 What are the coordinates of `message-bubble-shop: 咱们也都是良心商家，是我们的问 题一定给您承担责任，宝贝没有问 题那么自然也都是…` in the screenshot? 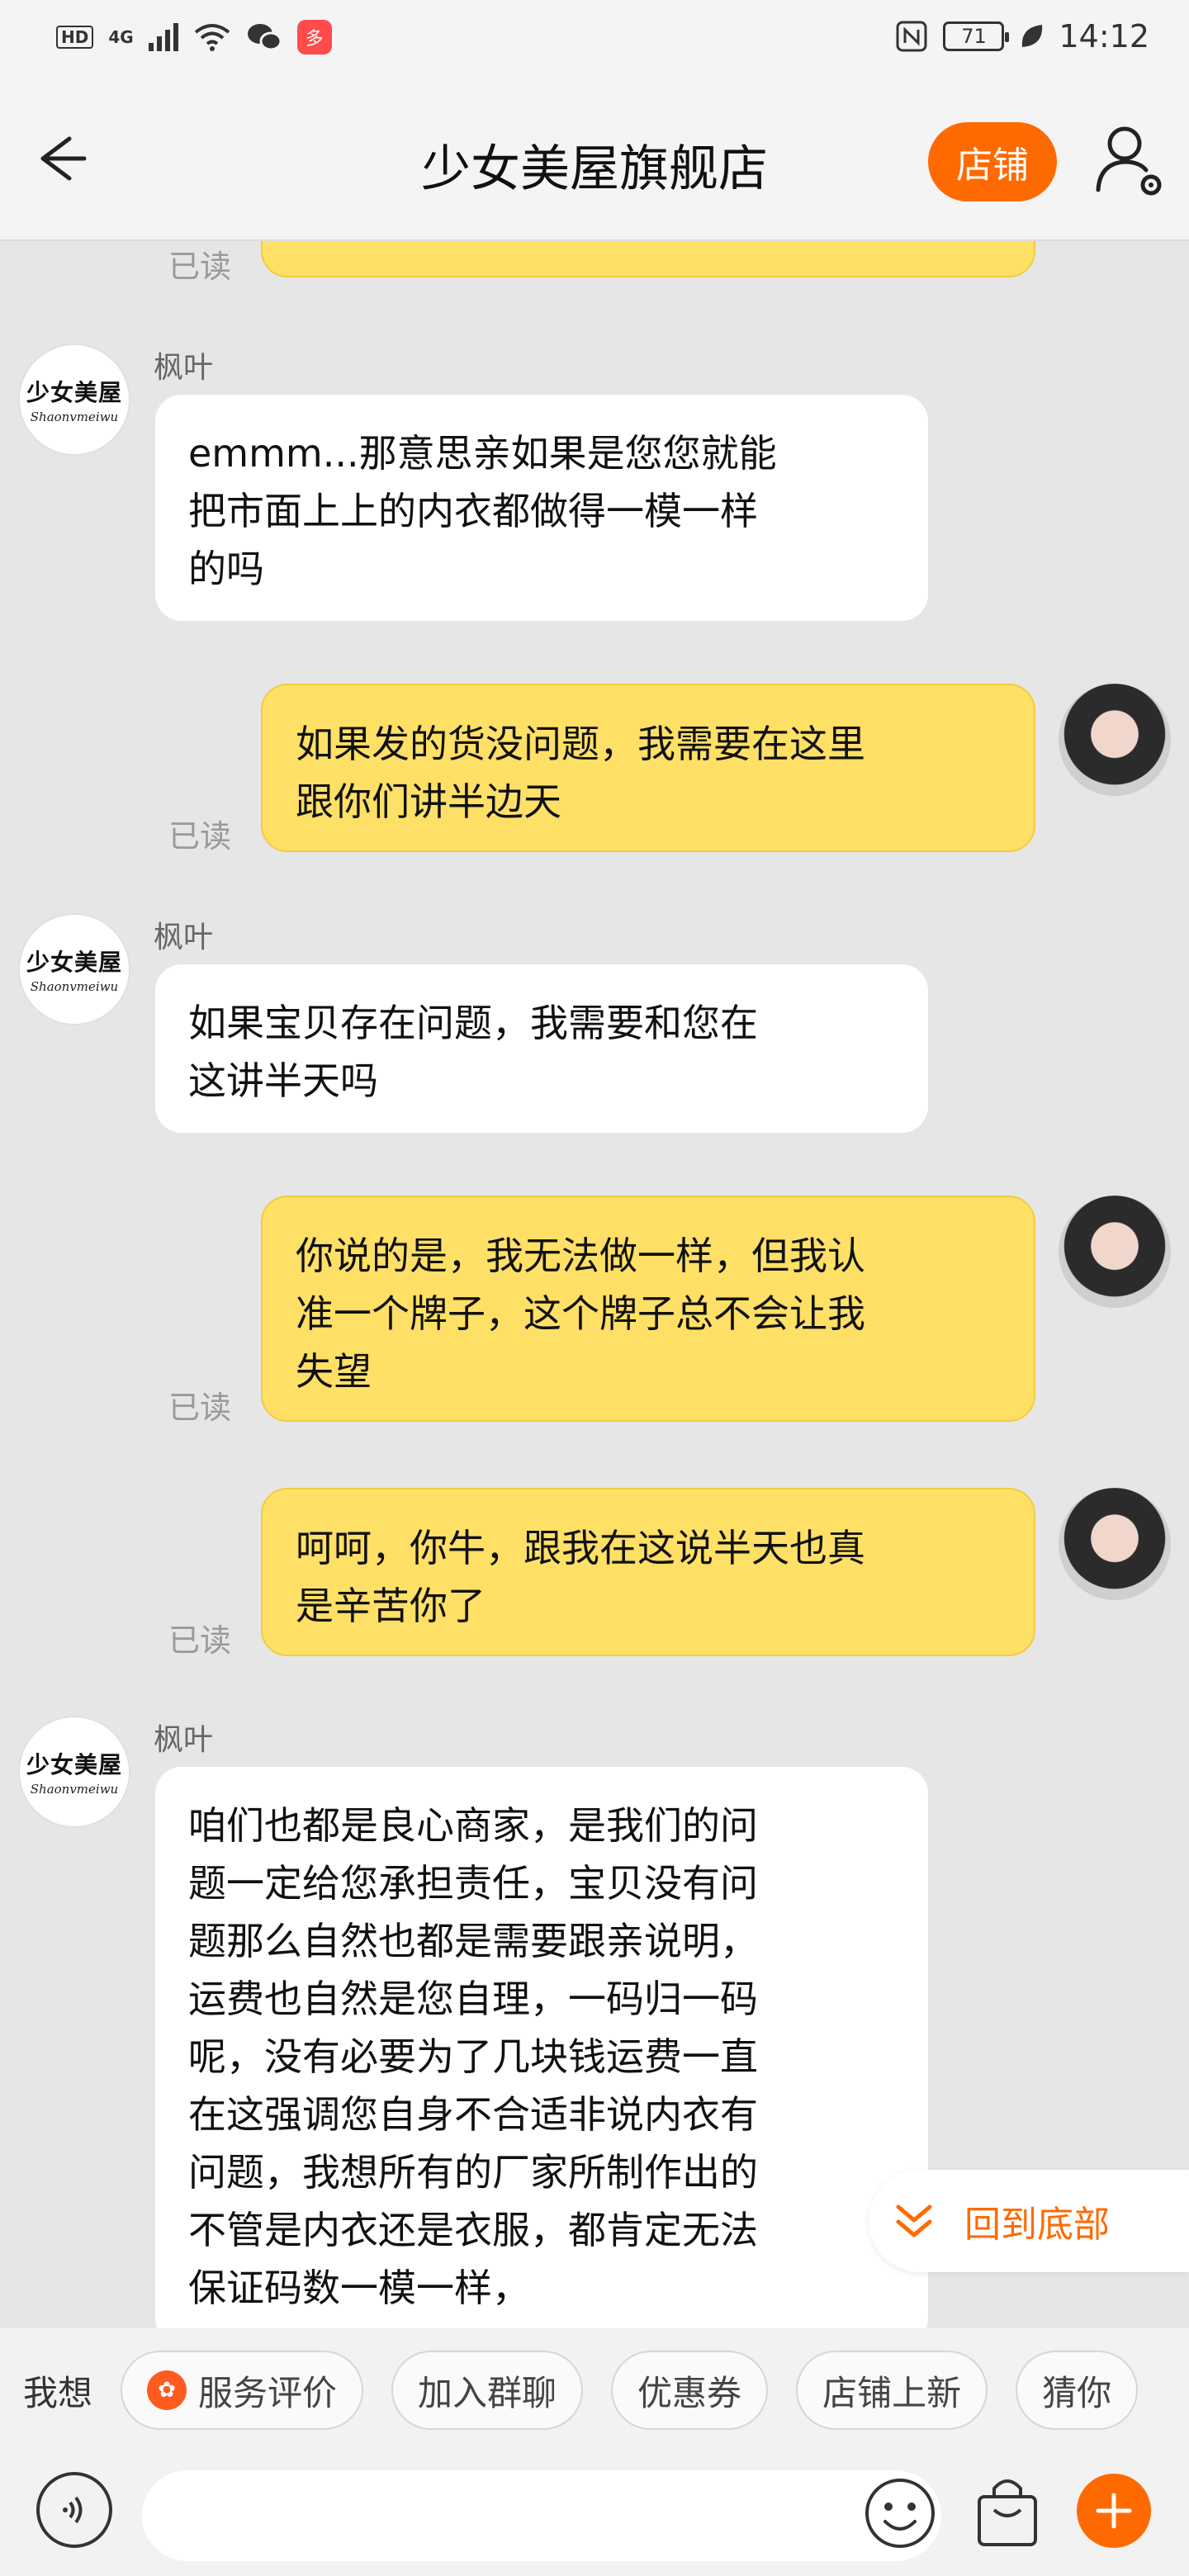 It's located at (541, 2047).